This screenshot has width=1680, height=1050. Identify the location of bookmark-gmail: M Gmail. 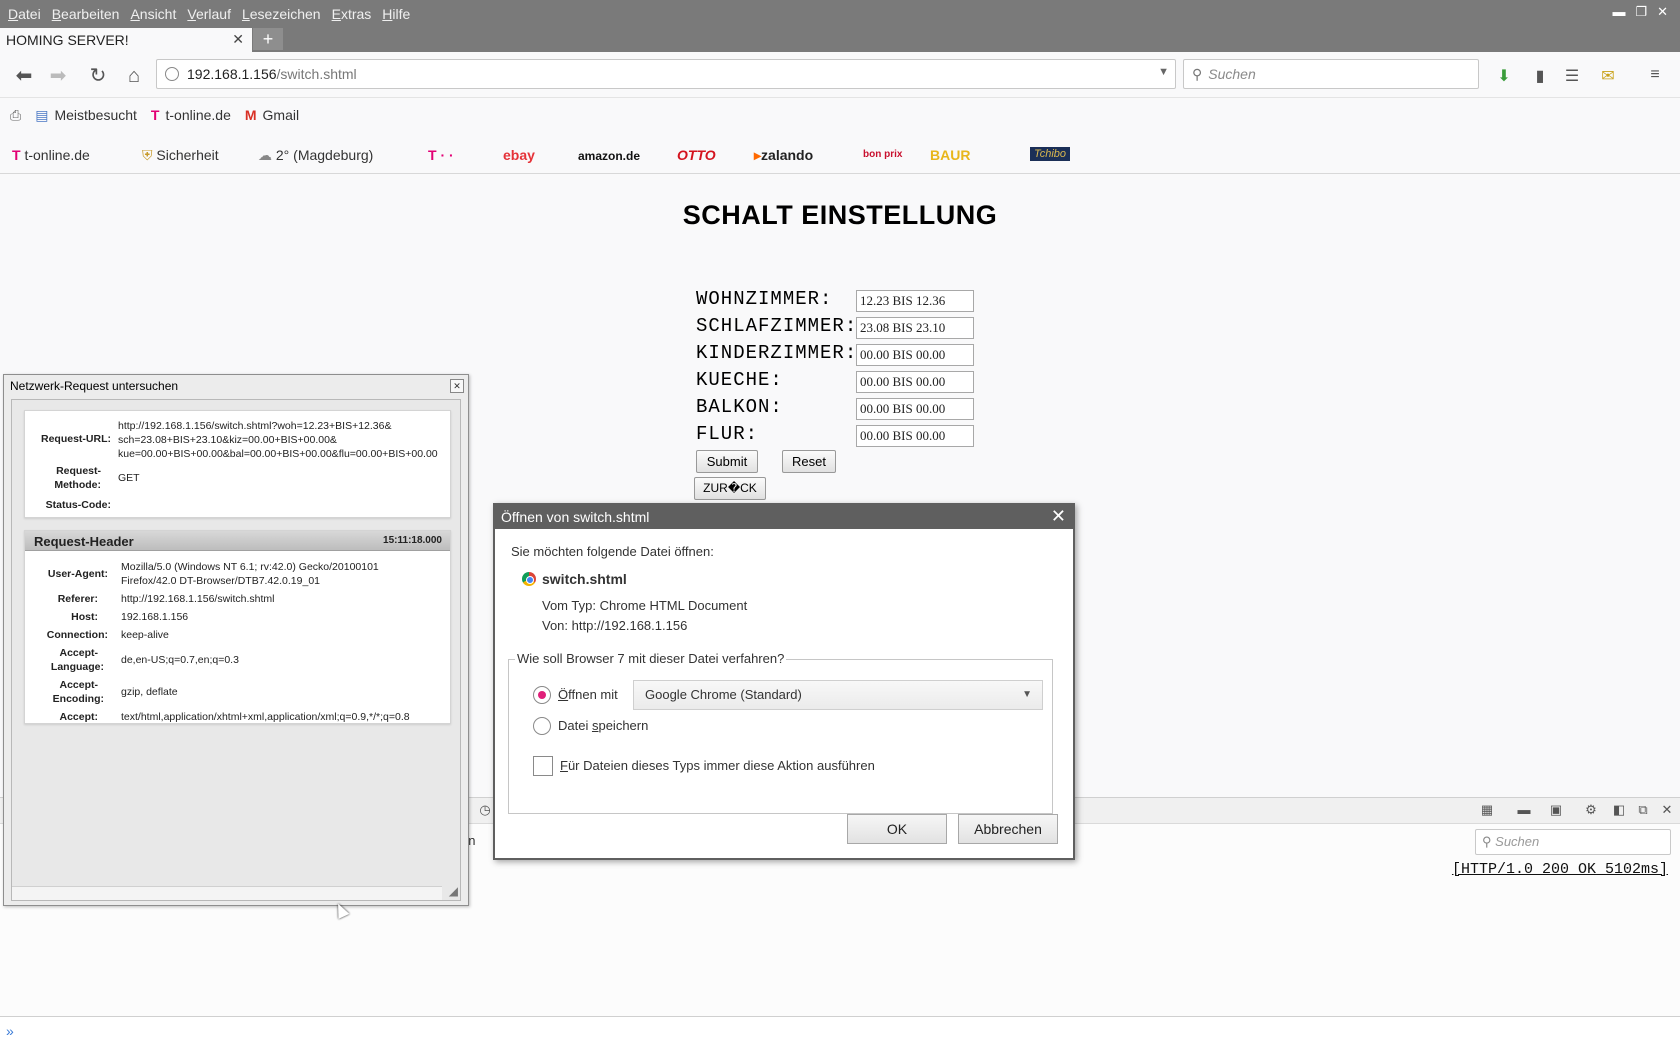
(272, 115).